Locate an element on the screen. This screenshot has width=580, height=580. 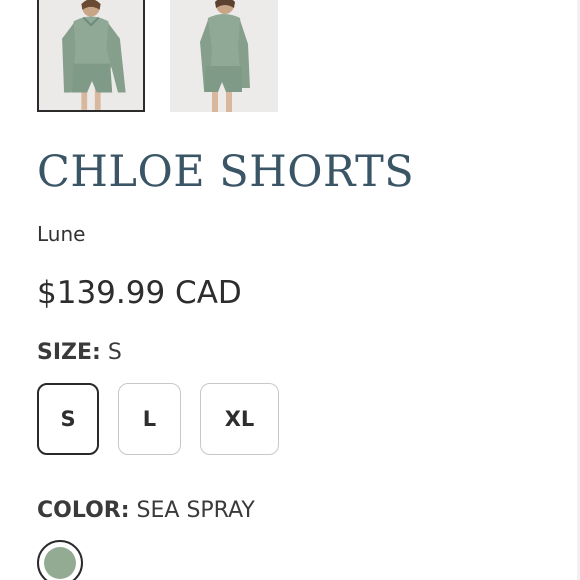
size-selected-value: S is located at coordinates (114, 352).